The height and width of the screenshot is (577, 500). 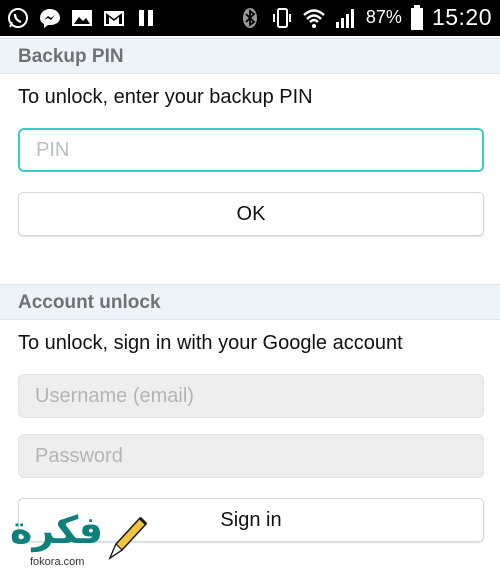 I want to click on gmail-icon, so click(x=114, y=18).